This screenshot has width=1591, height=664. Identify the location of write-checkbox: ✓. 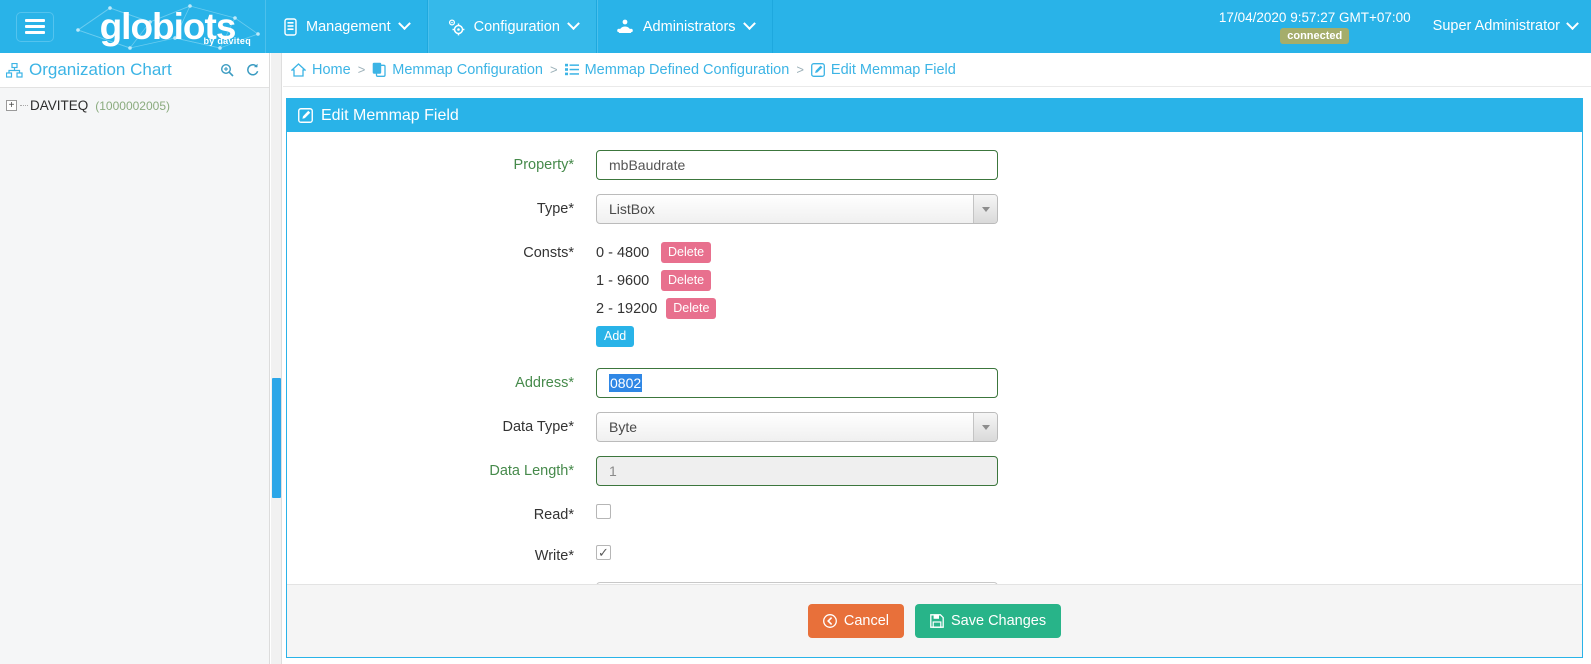
(603, 552).